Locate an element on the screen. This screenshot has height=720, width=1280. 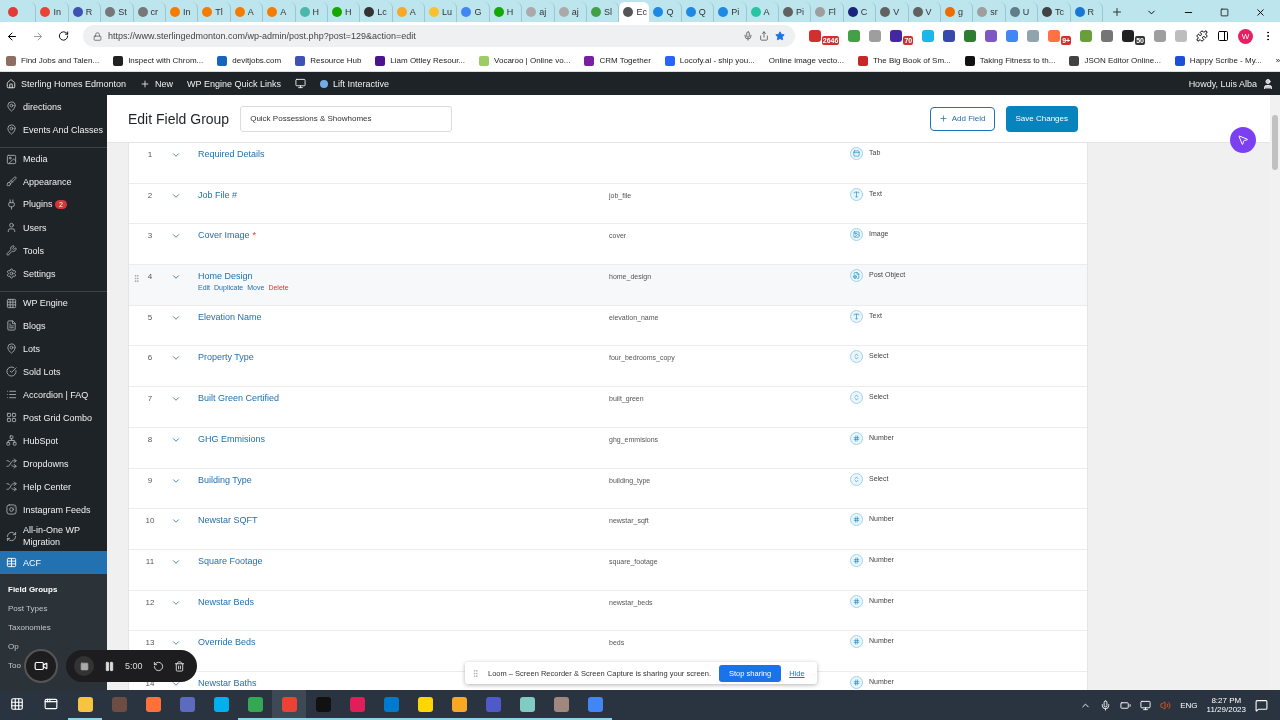
field-number: 7 is located at coordinates (150, 398).